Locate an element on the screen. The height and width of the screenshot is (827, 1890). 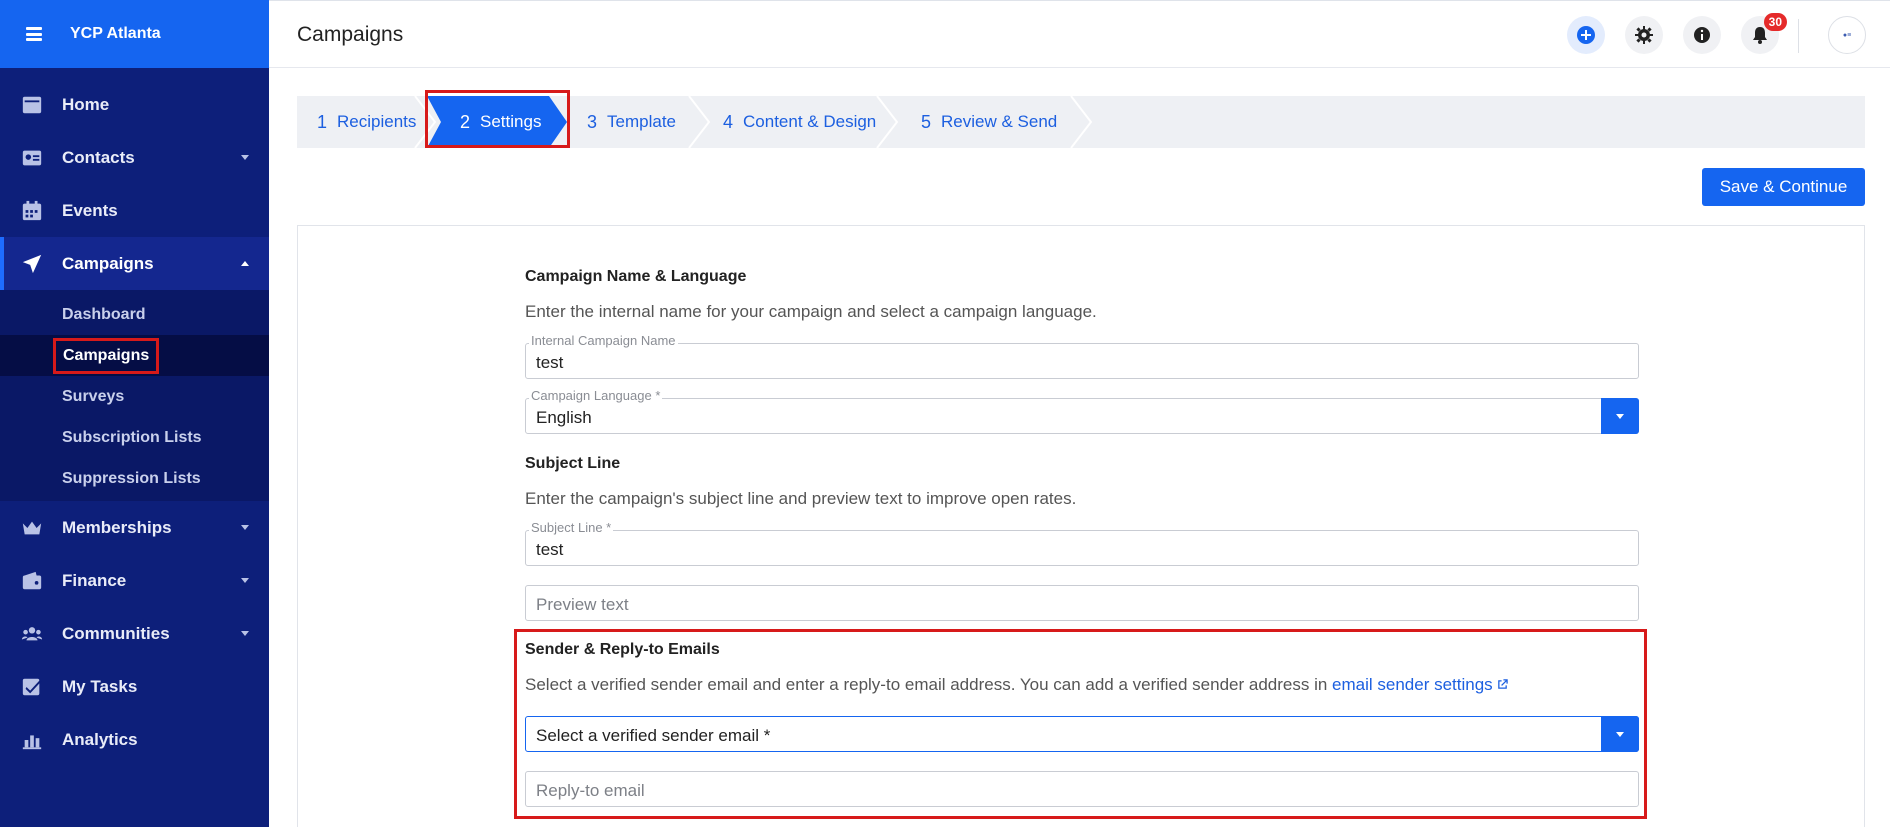
sidebar-item-label: Memberships is located at coordinates (117, 527).